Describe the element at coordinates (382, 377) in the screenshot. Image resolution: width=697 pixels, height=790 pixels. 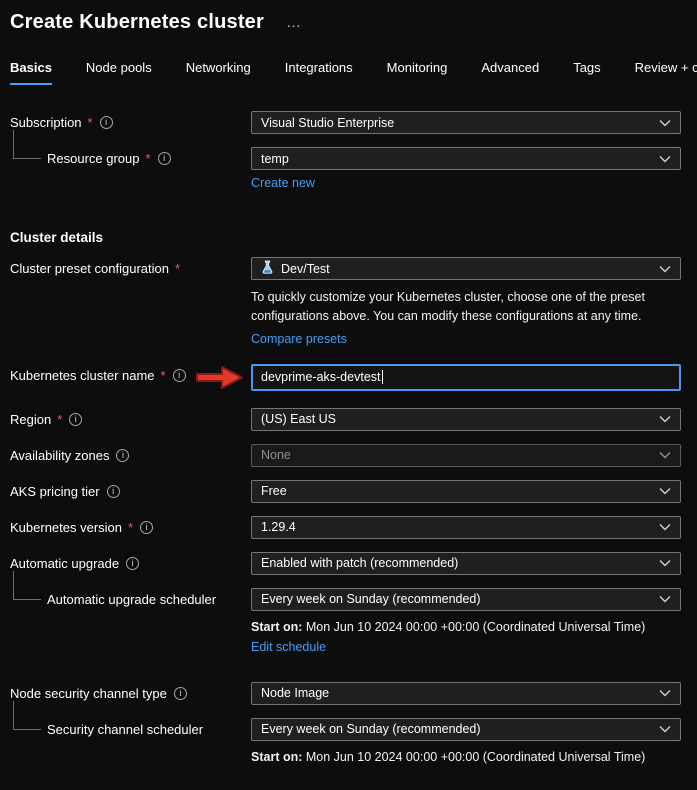
I see `text-caret` at that location.